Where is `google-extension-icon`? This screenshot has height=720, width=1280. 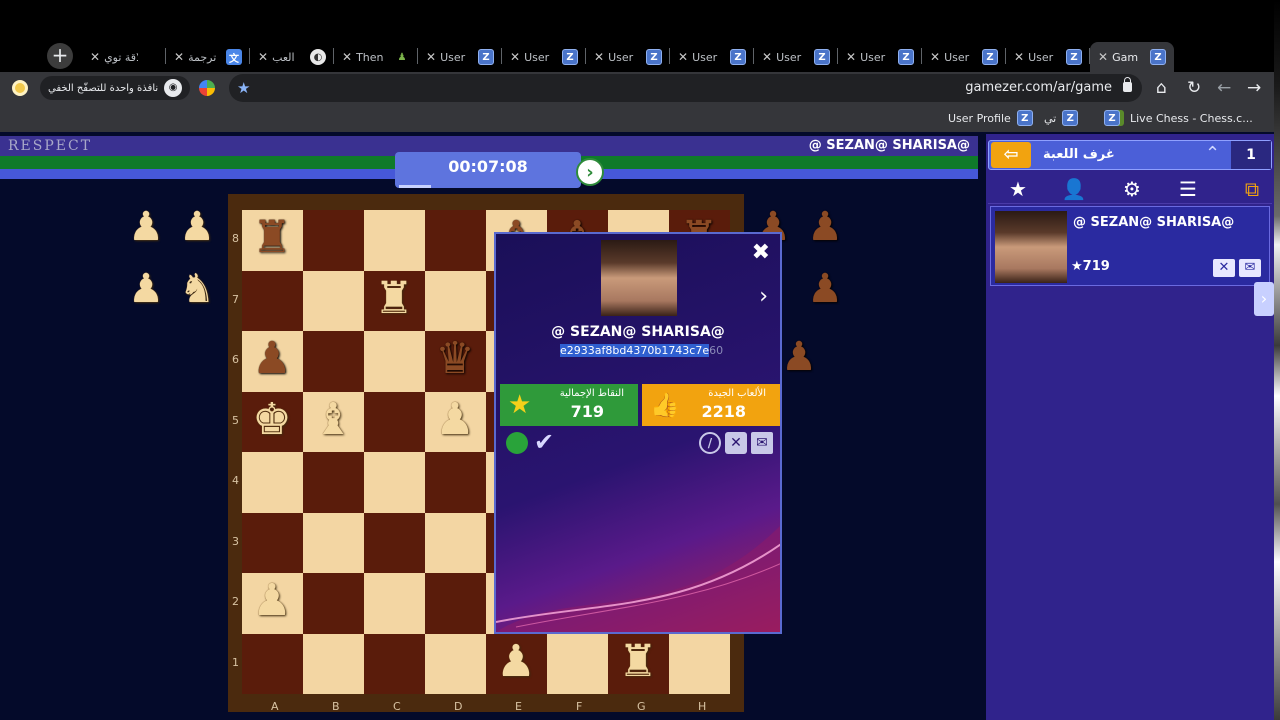
google-extension-icon is located at coordinates (207, 88).